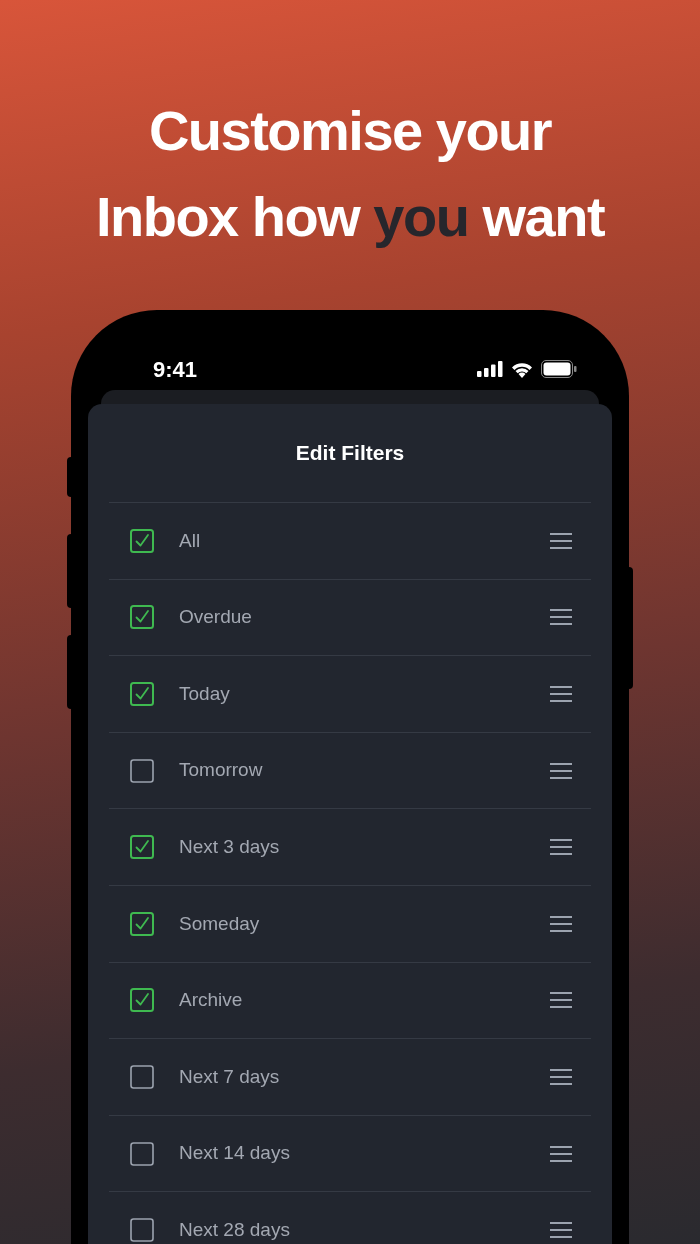  Describe the element at coordinates (235, 1229) in the screenshot. I see `filter-label: Next 28 days` at that location.